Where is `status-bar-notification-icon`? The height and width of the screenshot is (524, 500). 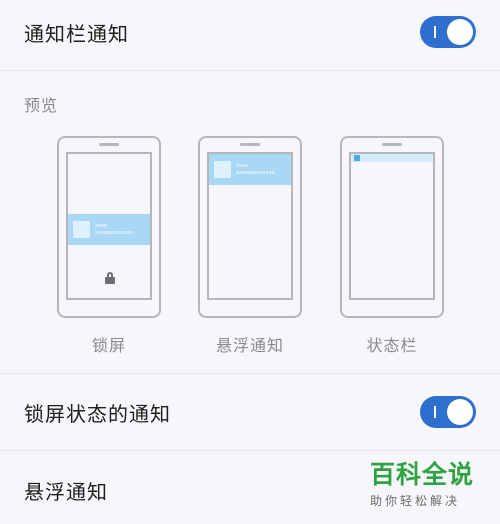
status-bar-notification-icon is located at coordinates (357, 158).